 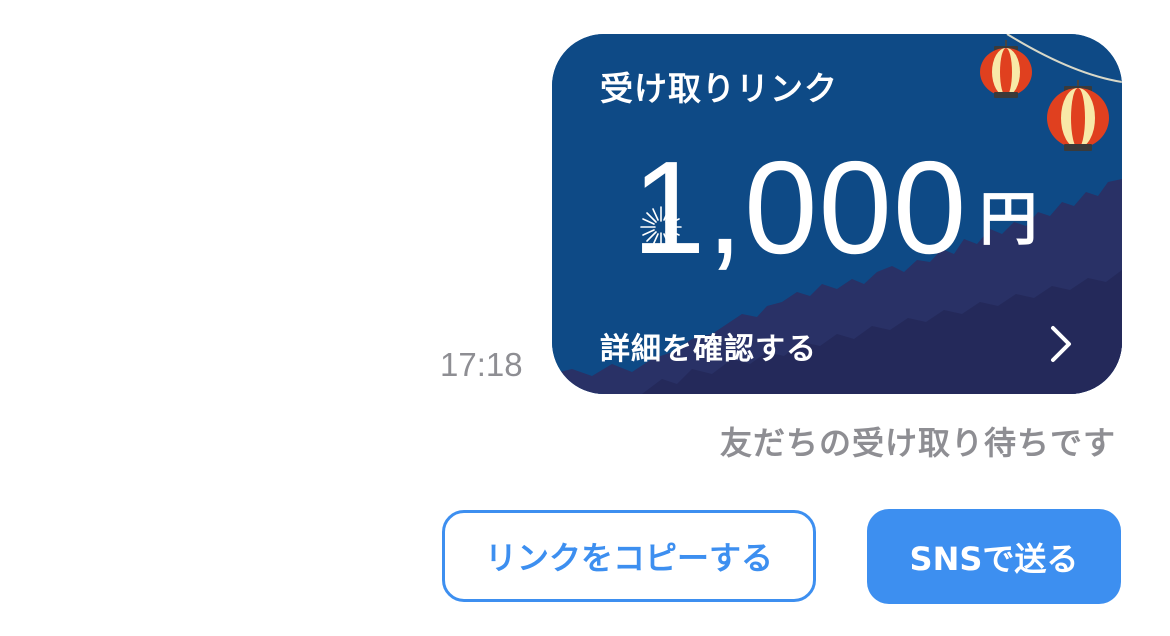 I want to click on firework-icon, so click(x=661, y=227).